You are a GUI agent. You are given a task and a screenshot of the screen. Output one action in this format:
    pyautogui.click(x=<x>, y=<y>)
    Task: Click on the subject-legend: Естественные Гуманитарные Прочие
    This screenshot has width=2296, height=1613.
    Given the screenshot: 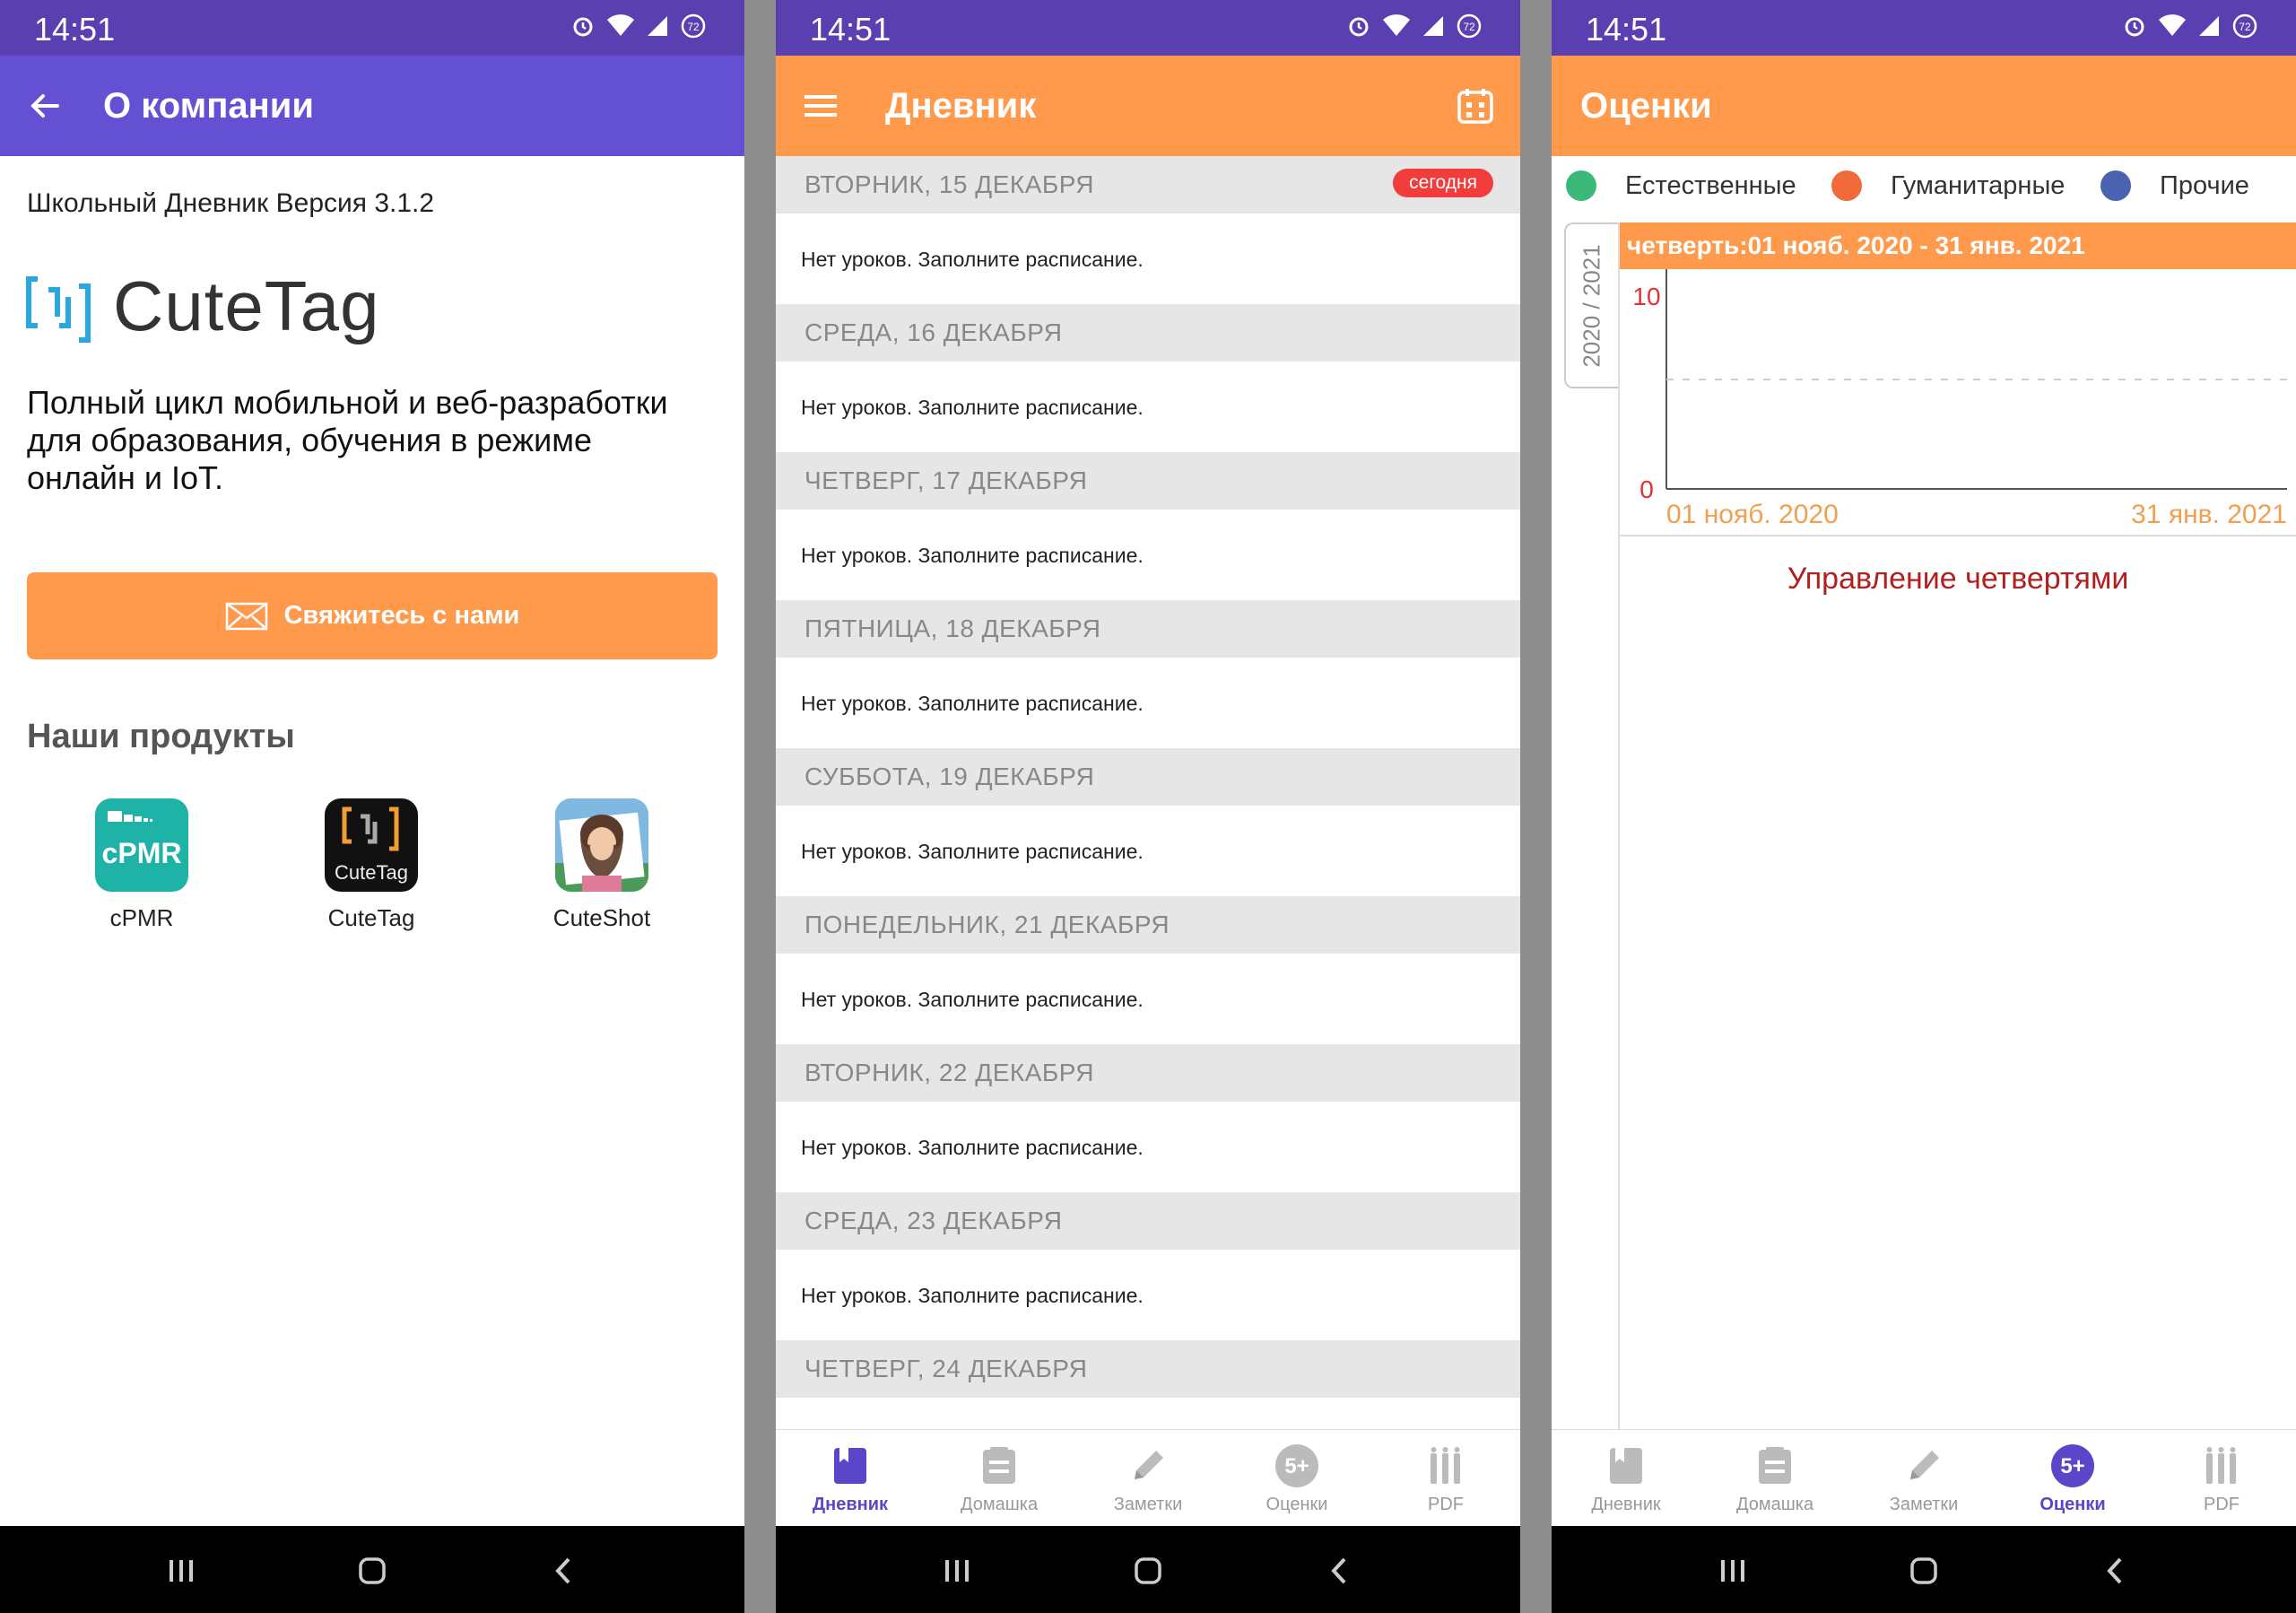 What is the action you would take?
    pyautogui.click(x=1924, y=187)
    